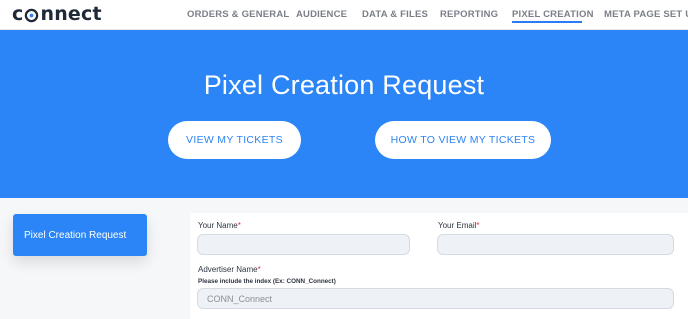 This screenshot has width=688, height=319. I want to click on advertiser-name-label-text: Advertiser Name, so click(228, 269).